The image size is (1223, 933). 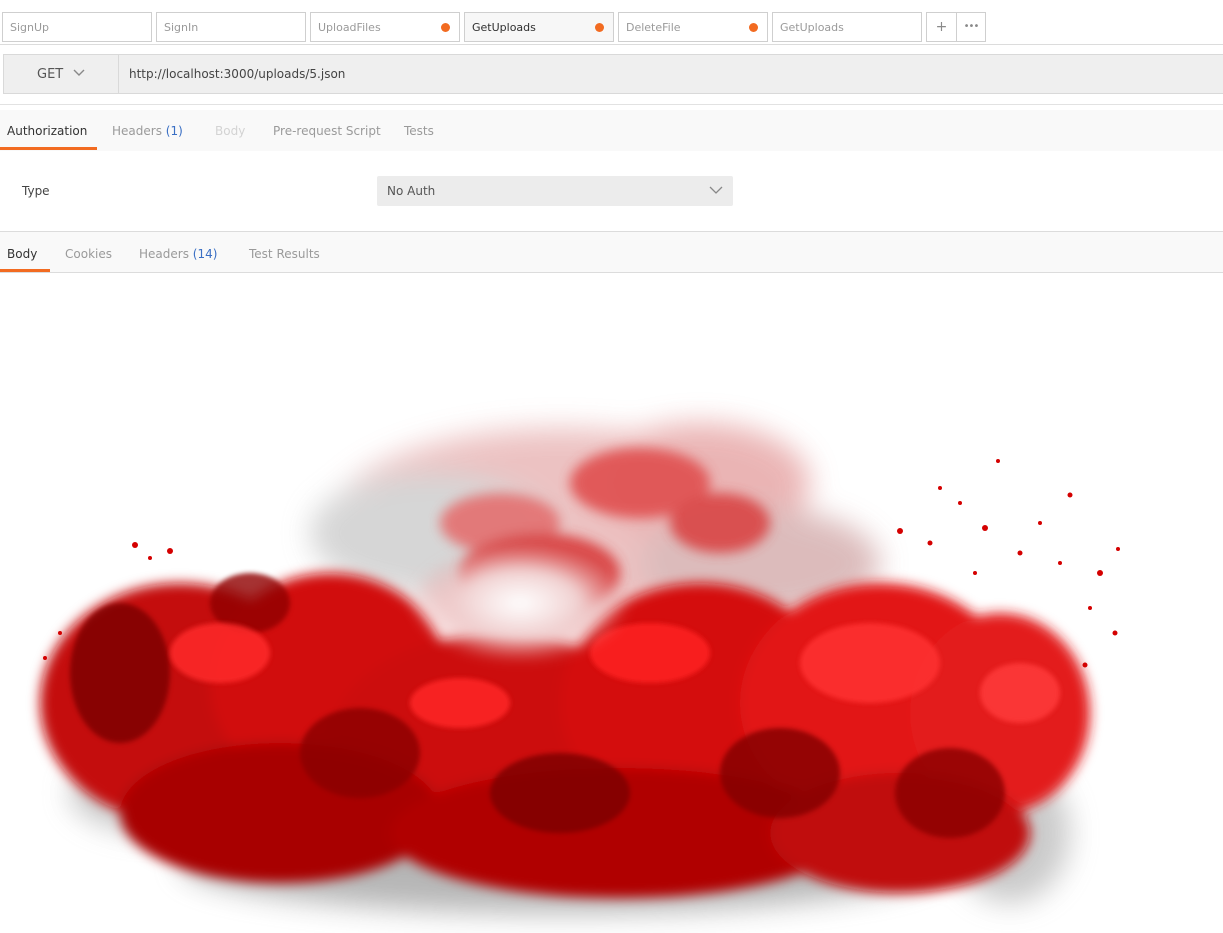 What do you see at coordinates (349, 27) in the screenshot?
I see `request-tab-label: UploadFiles` at bounding box center [349, 27].